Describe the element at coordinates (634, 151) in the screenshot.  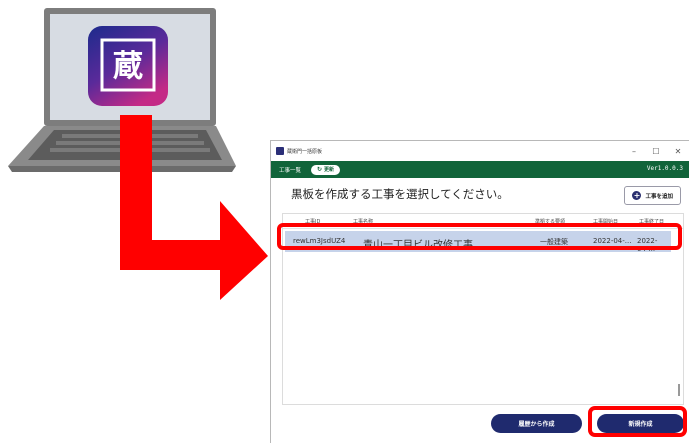
I see `minimize-button: –` at that location.